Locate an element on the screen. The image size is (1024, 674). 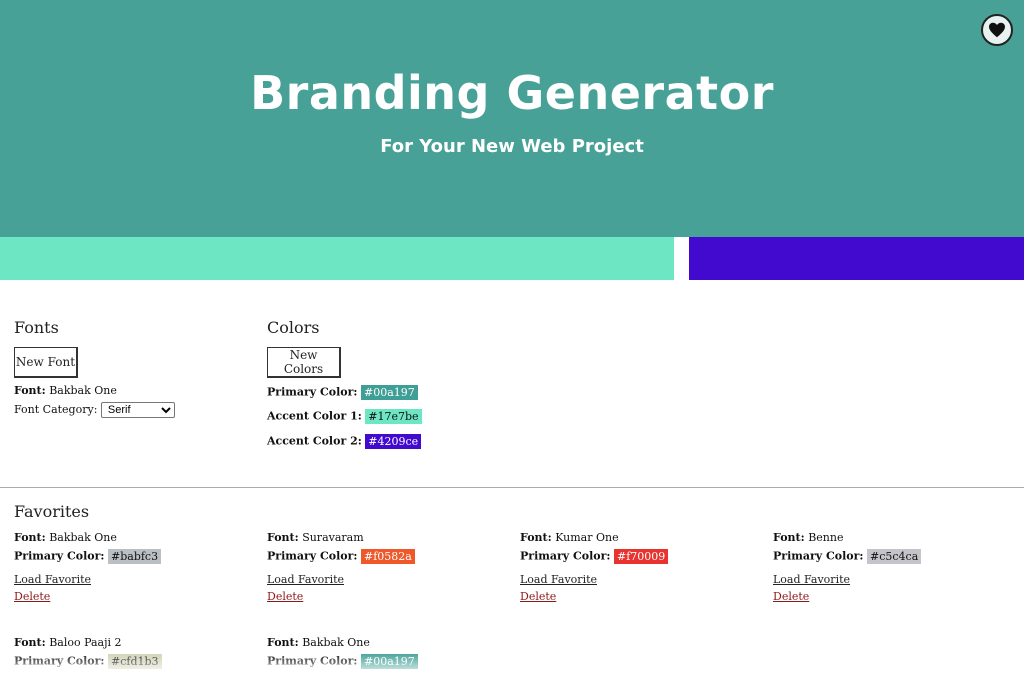
favorite-primary-line: Primary Color: #f70009 is located at coordinates (594, 556).